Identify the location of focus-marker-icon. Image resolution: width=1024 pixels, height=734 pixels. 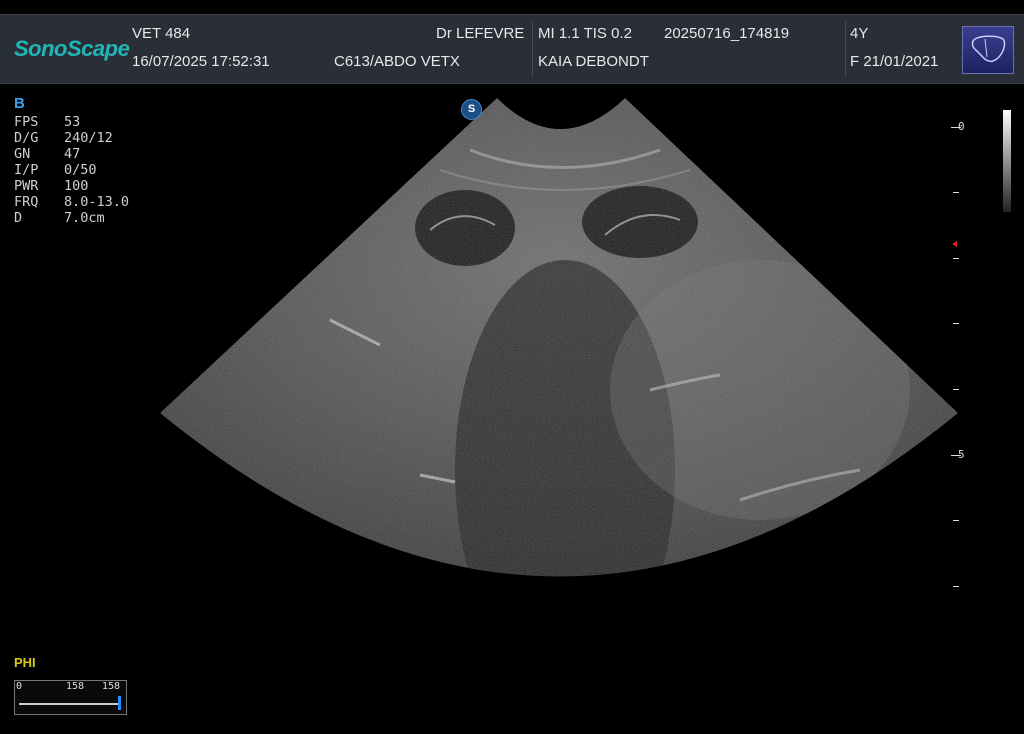
(954, 244).